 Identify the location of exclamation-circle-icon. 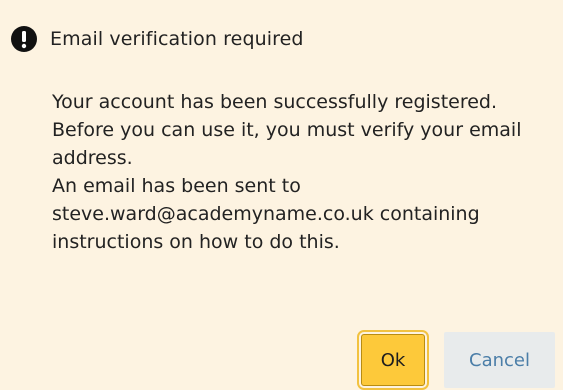
(24, 39).